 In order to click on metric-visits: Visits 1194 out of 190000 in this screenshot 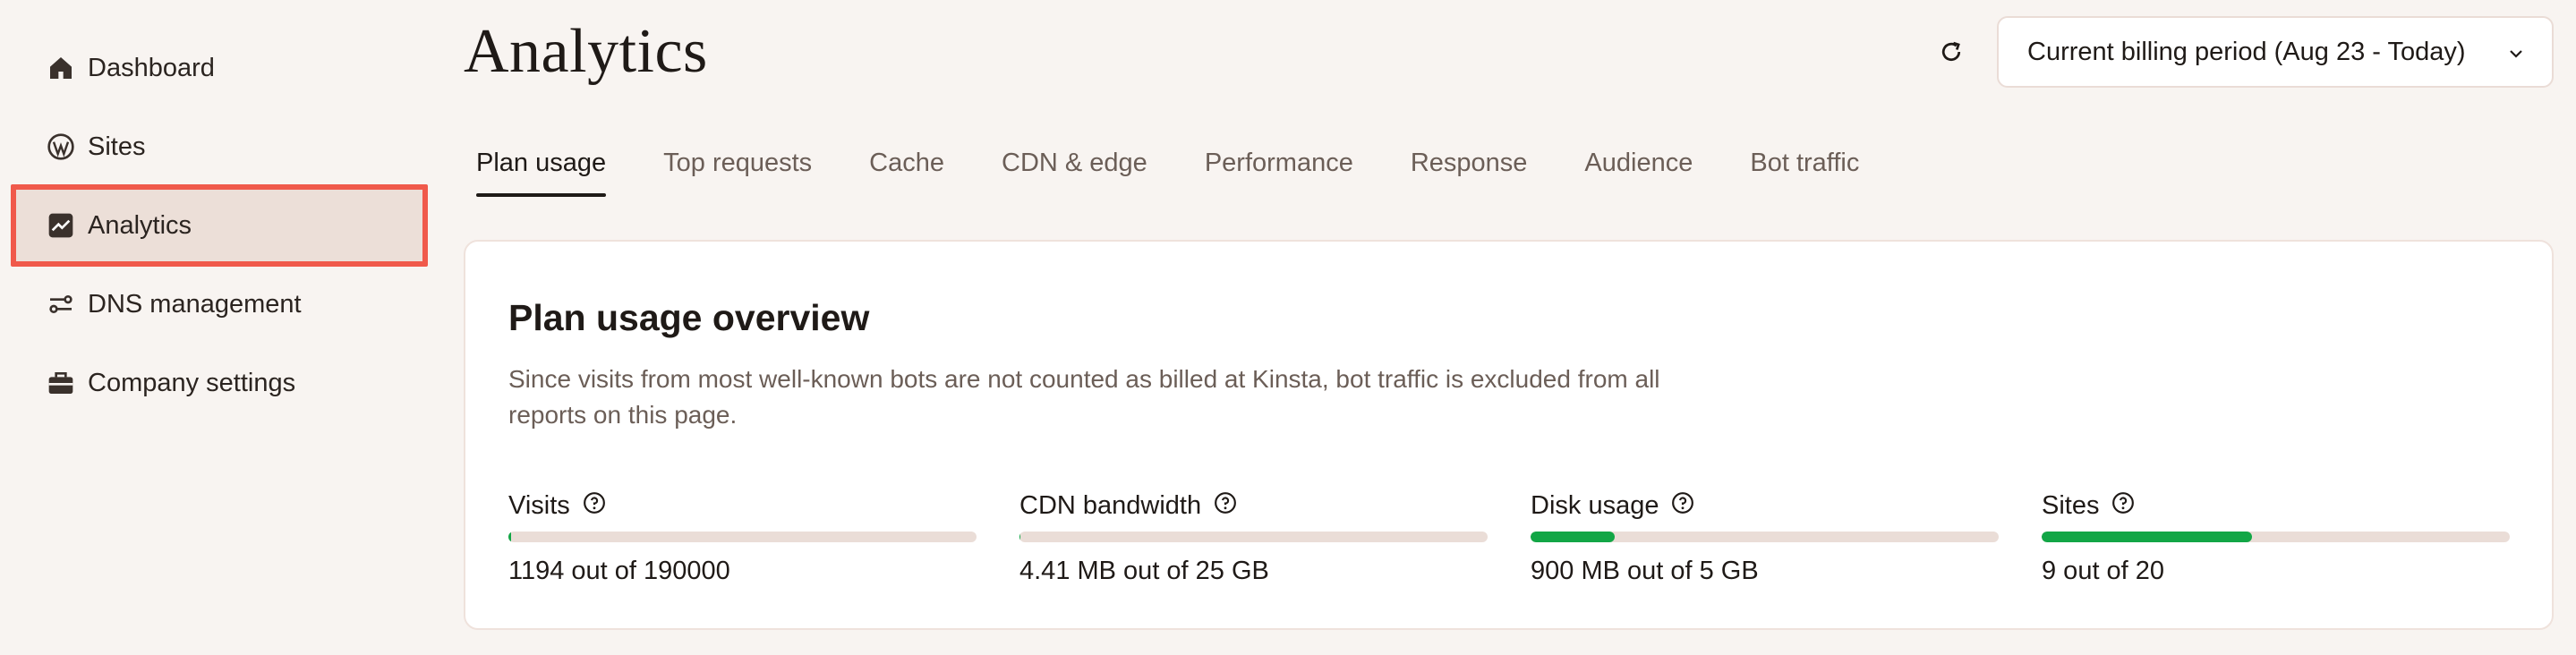, I will do `click(742, 538)`.